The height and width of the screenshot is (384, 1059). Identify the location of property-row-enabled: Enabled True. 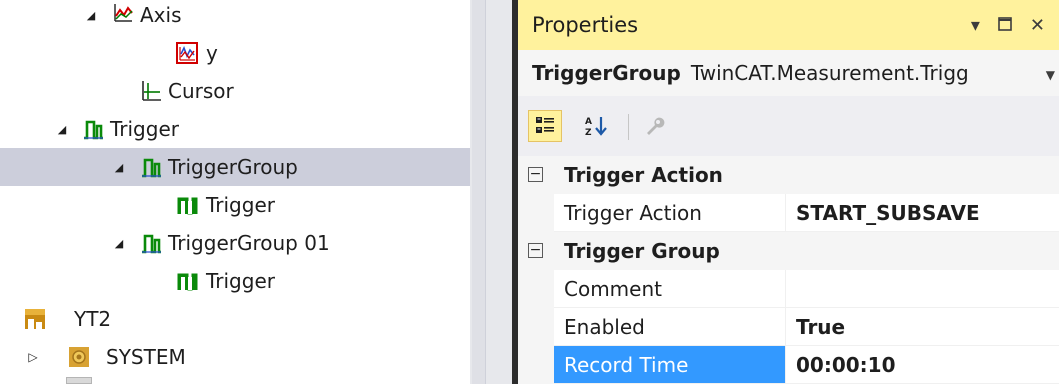
(788, 327).